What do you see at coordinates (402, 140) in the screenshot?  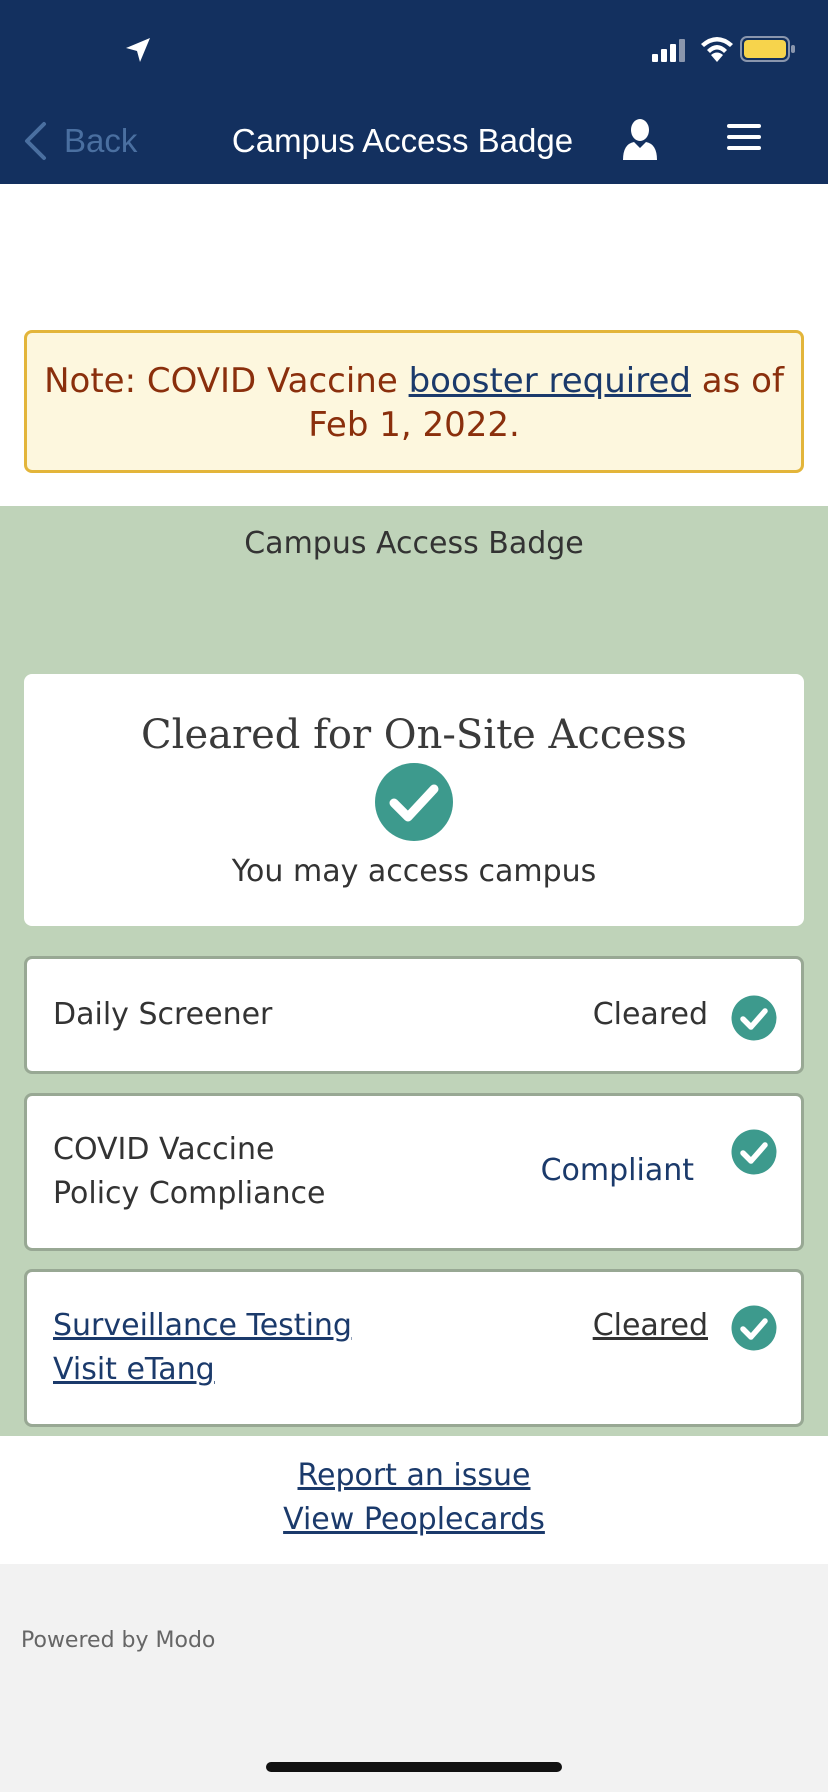 I see `page-title: Campus Access Badge` at bounding box center [402, 140].